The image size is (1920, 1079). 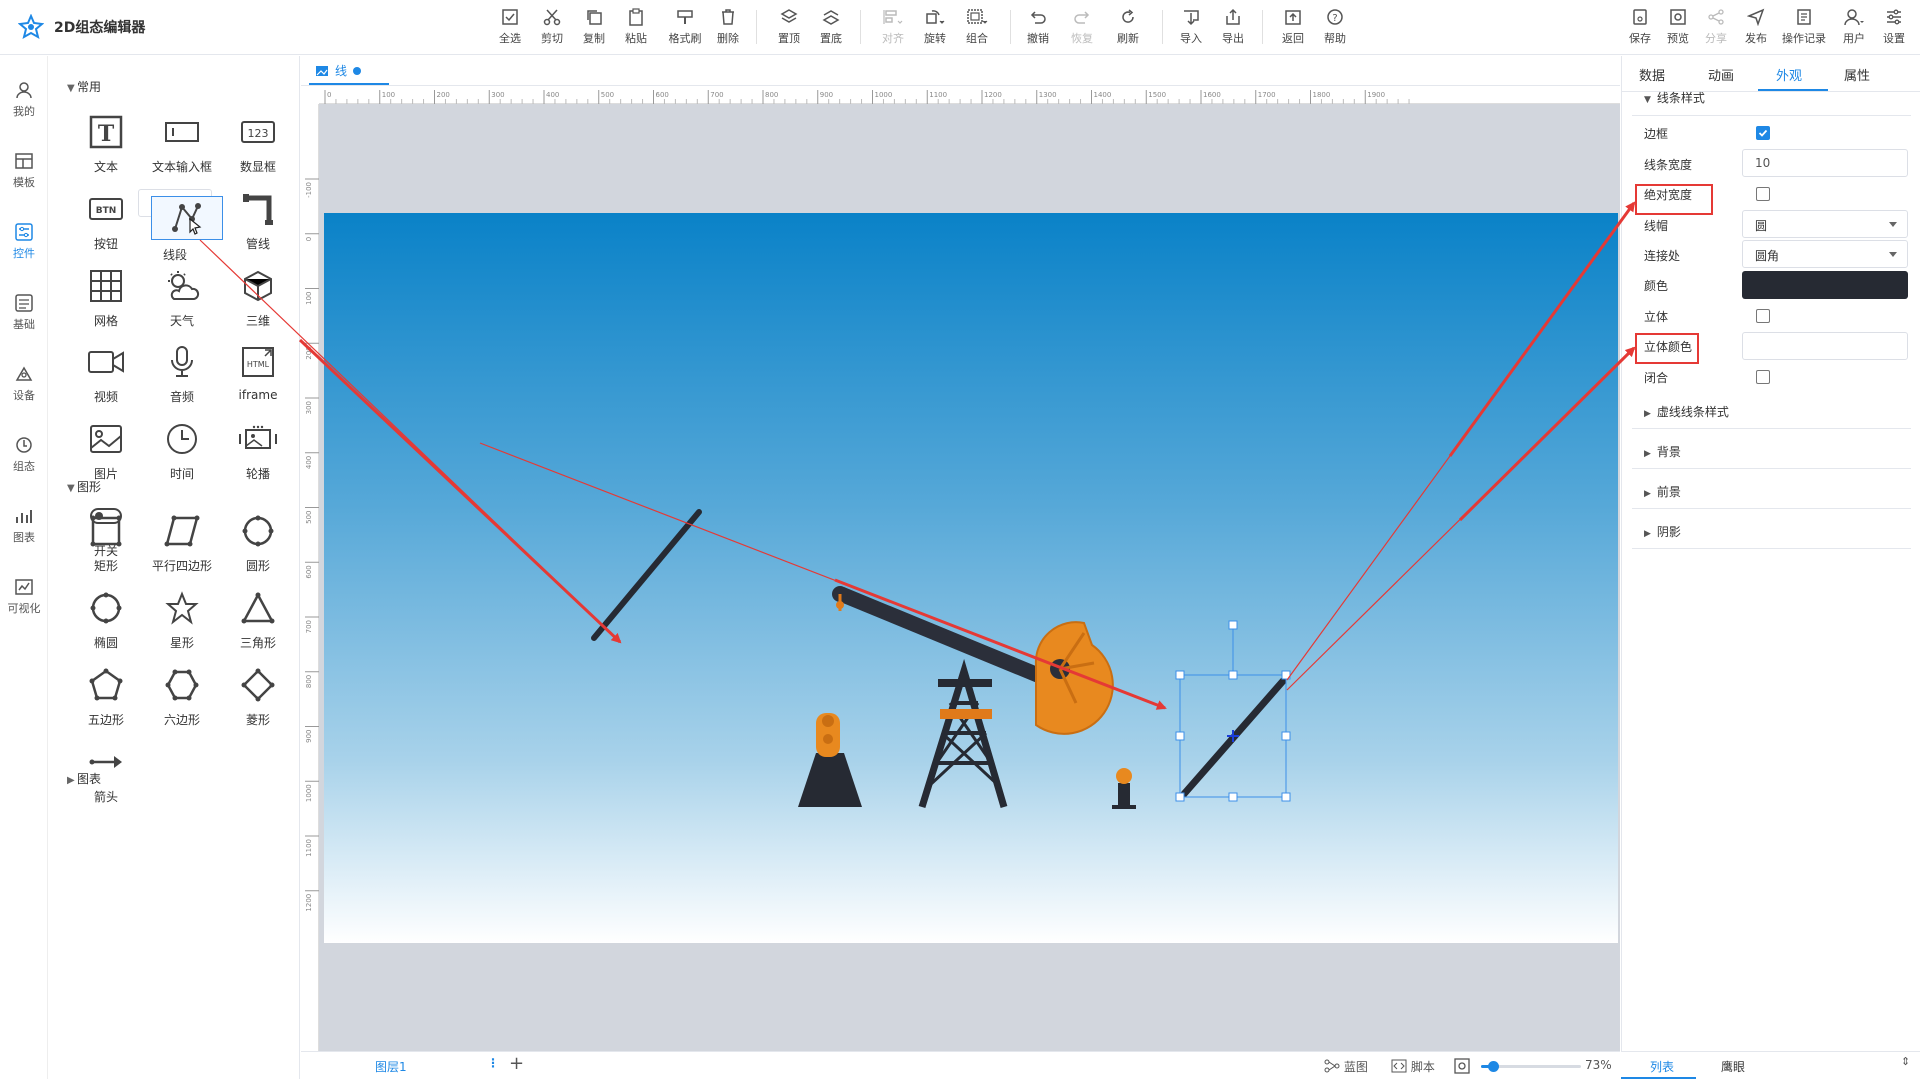 What do you see at coordinates (1038, 27) in the screenshot?
I see `undo-button: 撤销` at bounding box center [1038, 27].